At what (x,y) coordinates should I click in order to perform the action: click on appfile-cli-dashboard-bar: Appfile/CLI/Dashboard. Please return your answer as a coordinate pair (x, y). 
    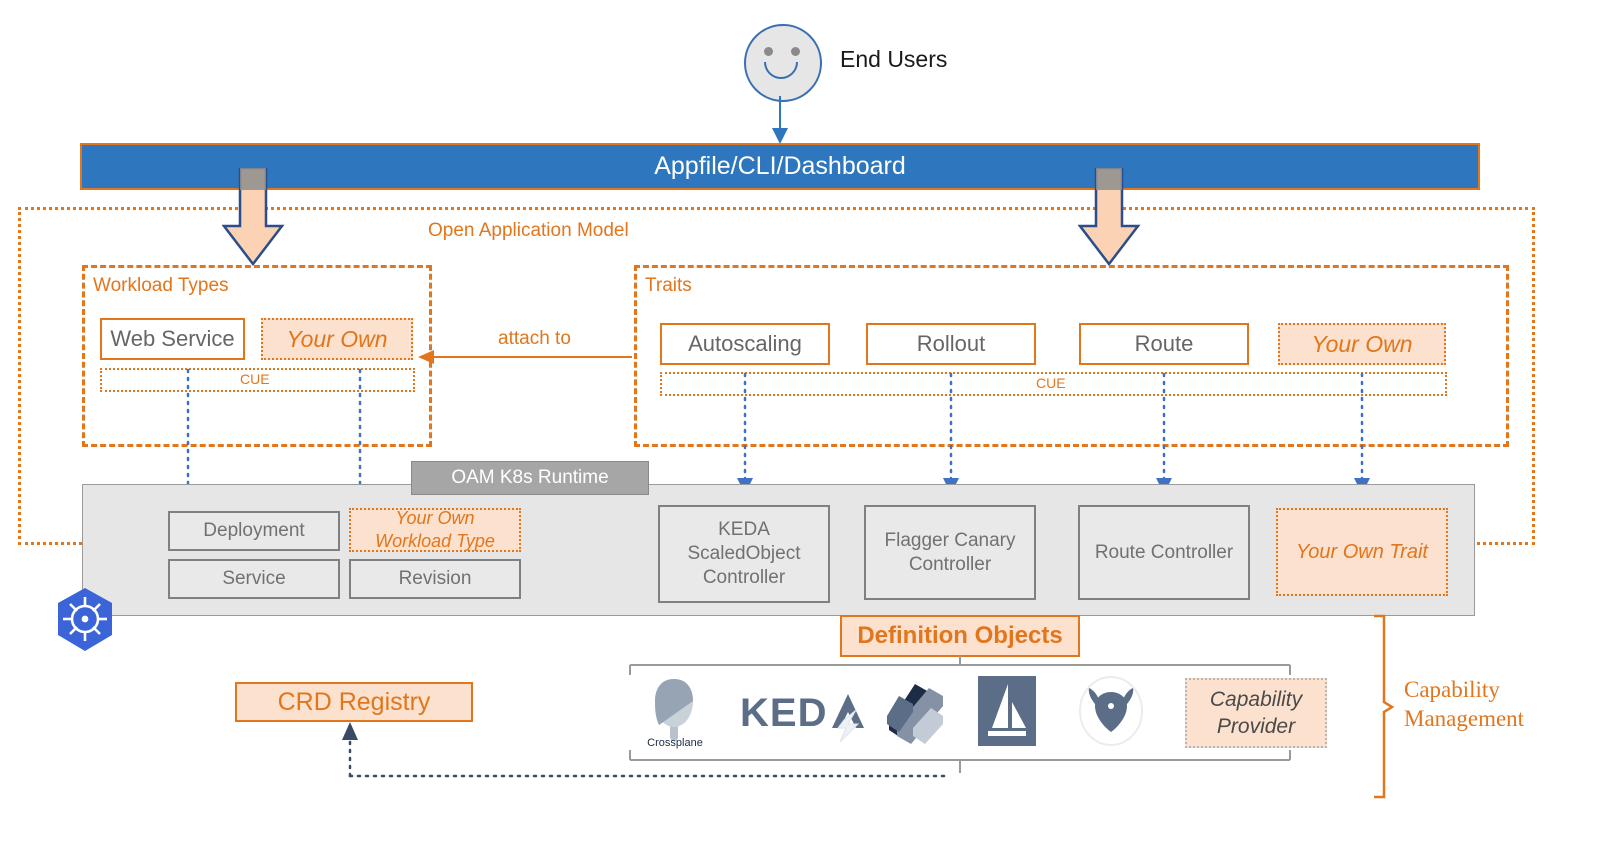
    Looking at the image, I should click on (780, 166).